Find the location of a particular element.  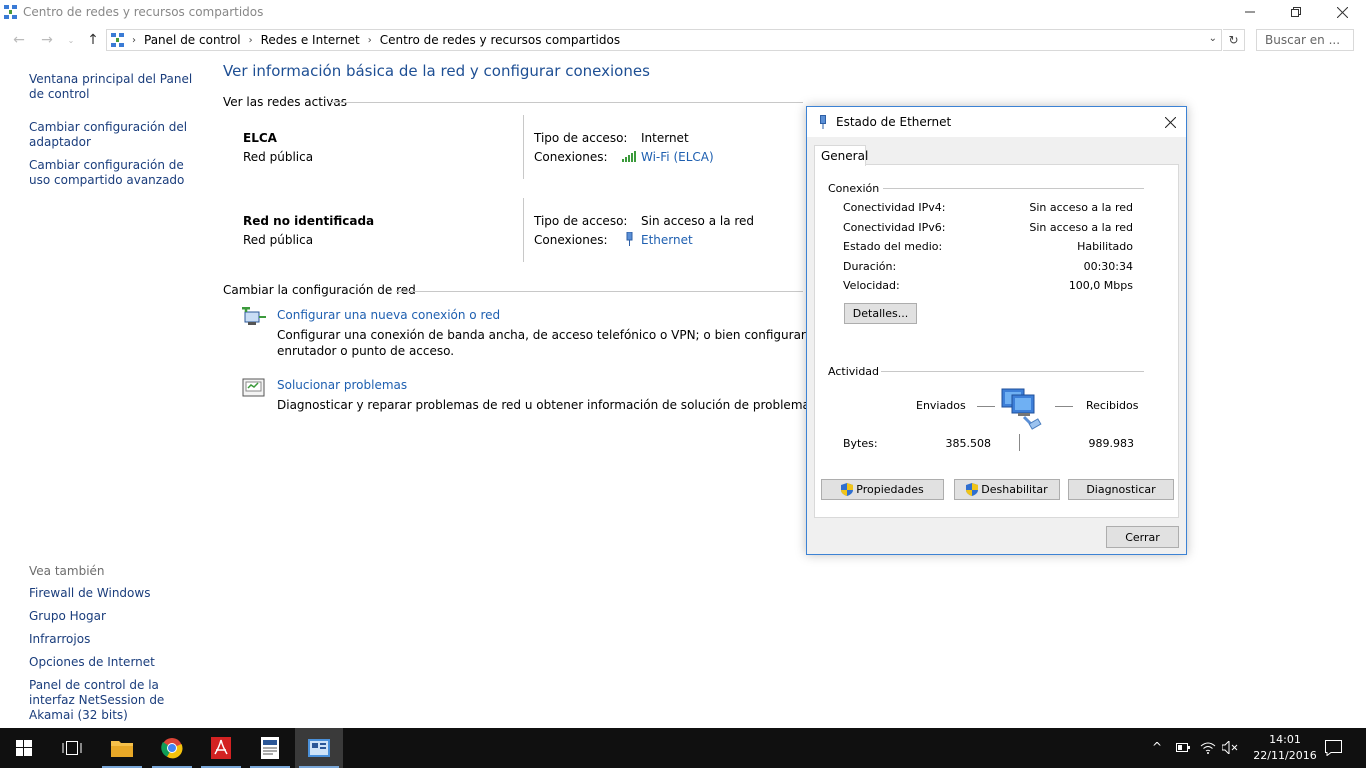

link-homegroup: Grupo Hogar is located at coordinates (114, 616).